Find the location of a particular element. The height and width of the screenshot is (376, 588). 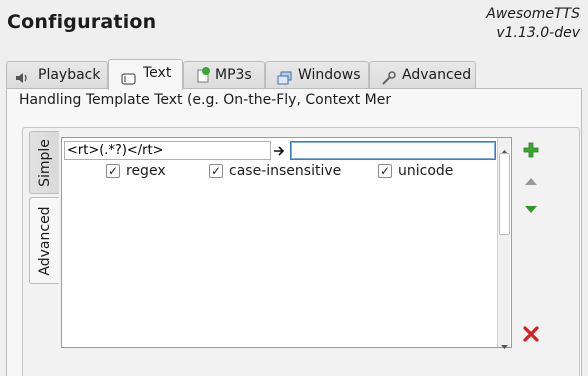

tab-text-label: Text is located at coordinates (157, 73).